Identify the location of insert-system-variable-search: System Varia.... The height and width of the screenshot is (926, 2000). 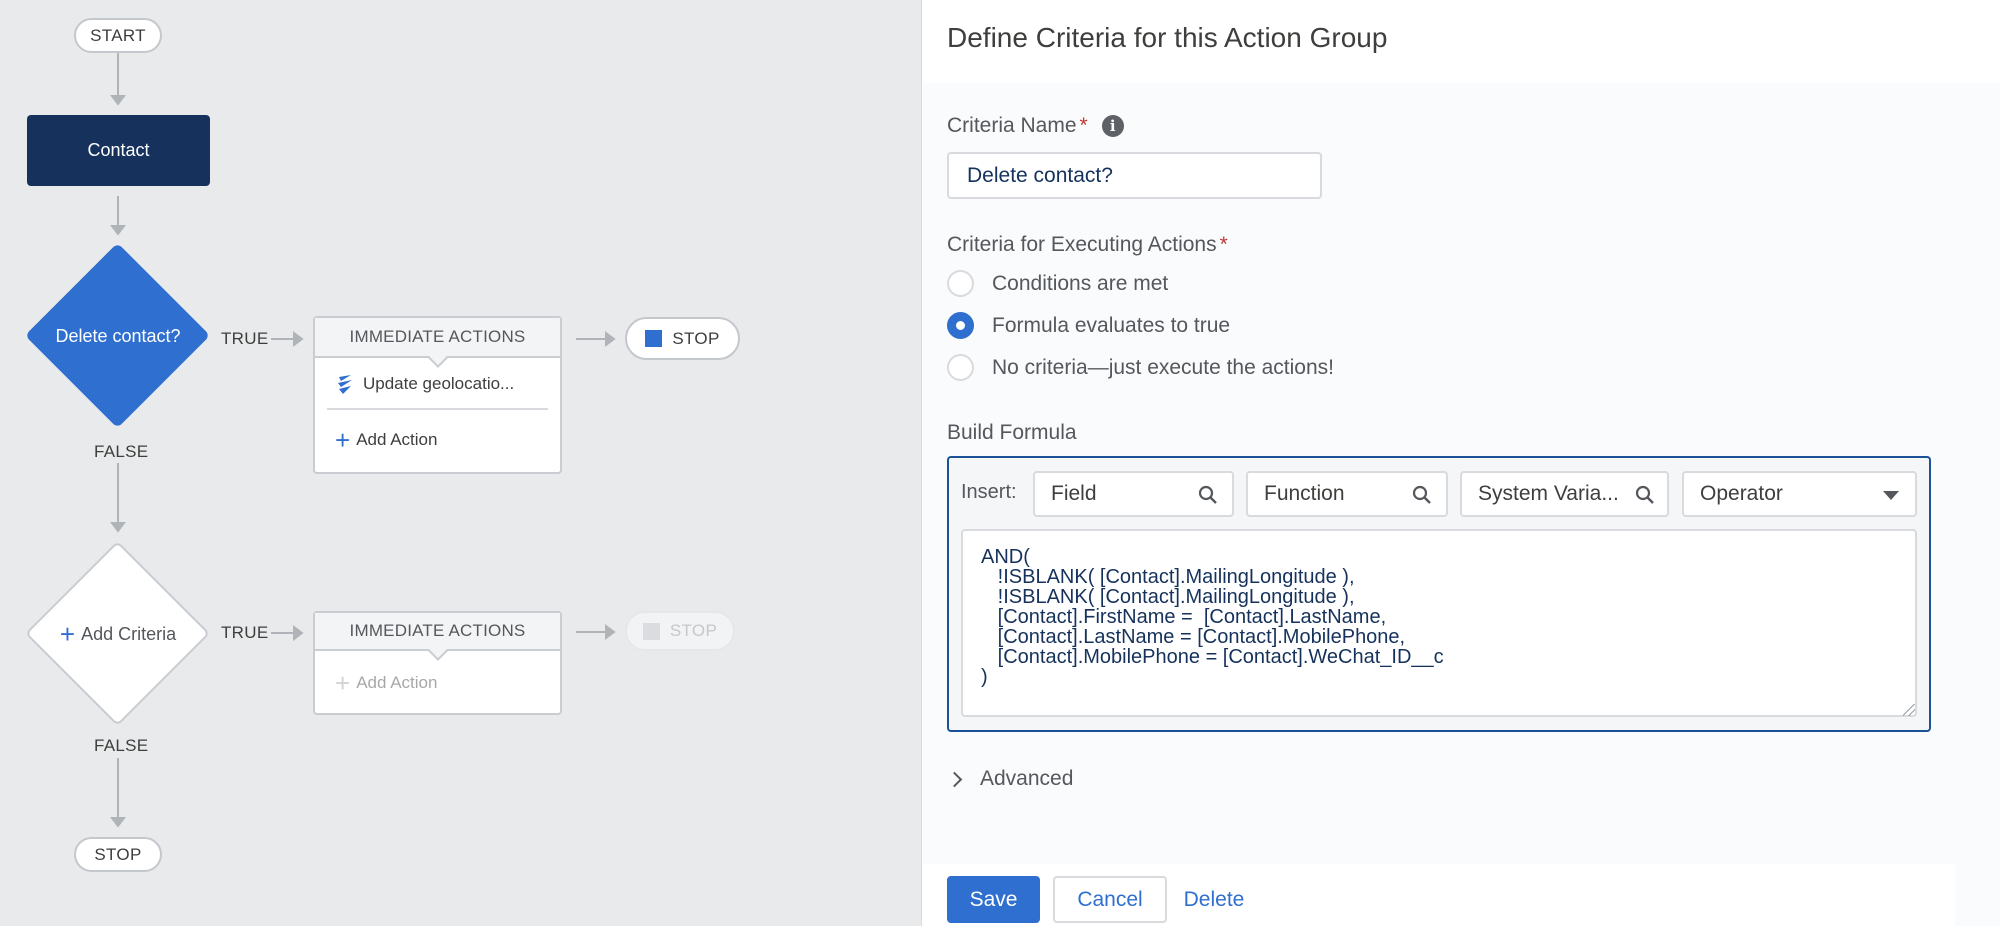
(1564, 494).